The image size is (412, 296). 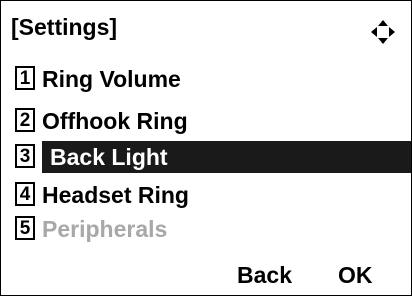 I want to click on menu-item-offhook-ring: 2 Offhook Ring, so click(x=213, y=121).